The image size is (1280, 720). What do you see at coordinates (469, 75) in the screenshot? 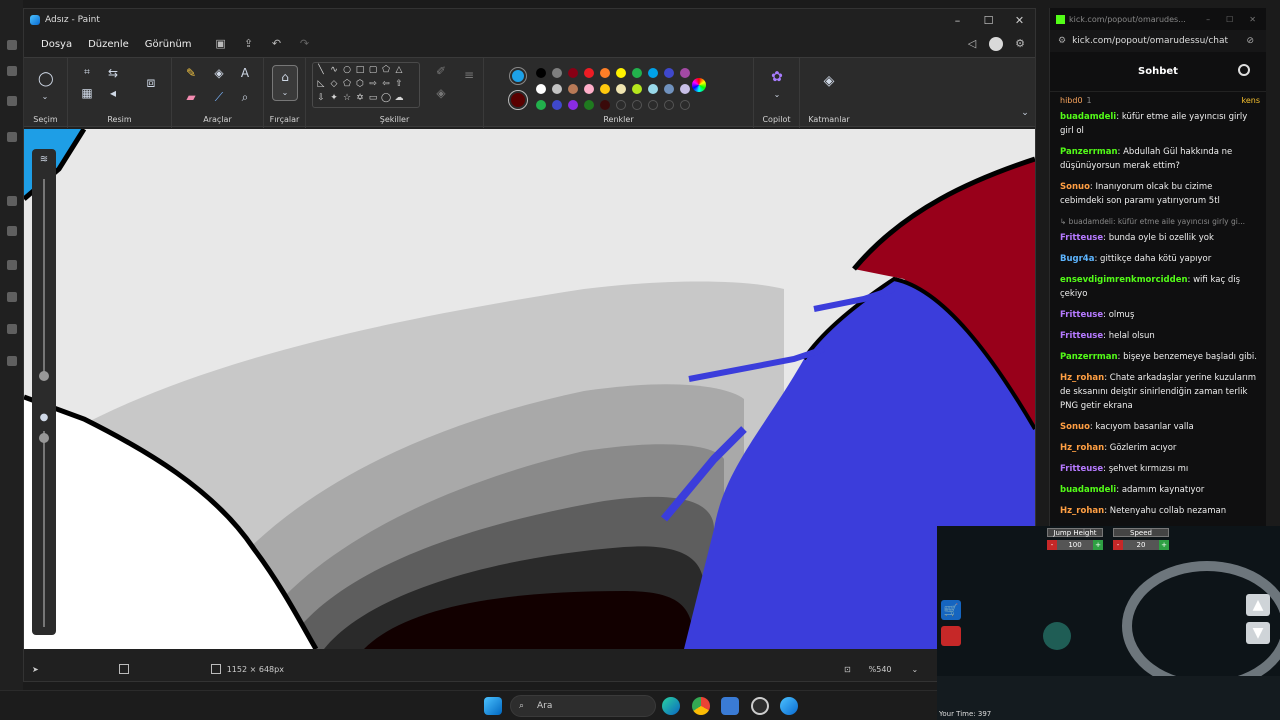
I see `stroke-size-icon: ≡` at bounding box center [469, 75].